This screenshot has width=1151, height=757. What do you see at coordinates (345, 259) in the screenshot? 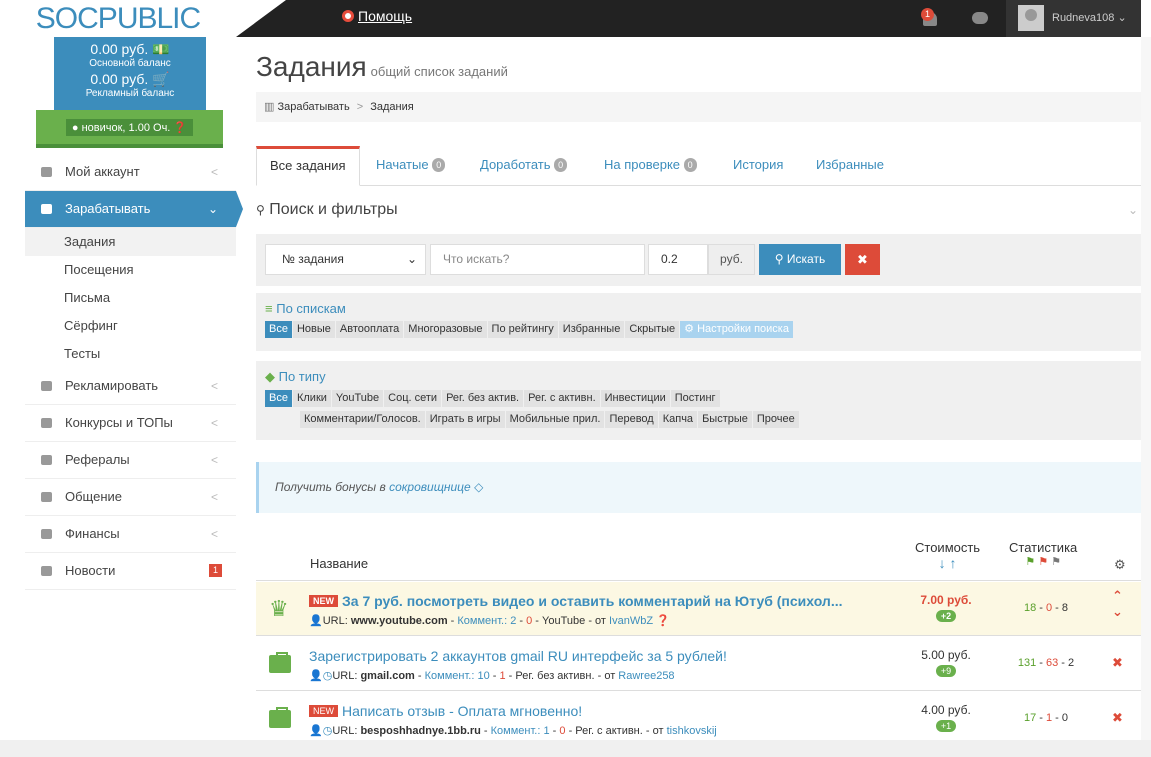
I see `search-type-select: № задания ⌄` at bounding box center [345, 259].